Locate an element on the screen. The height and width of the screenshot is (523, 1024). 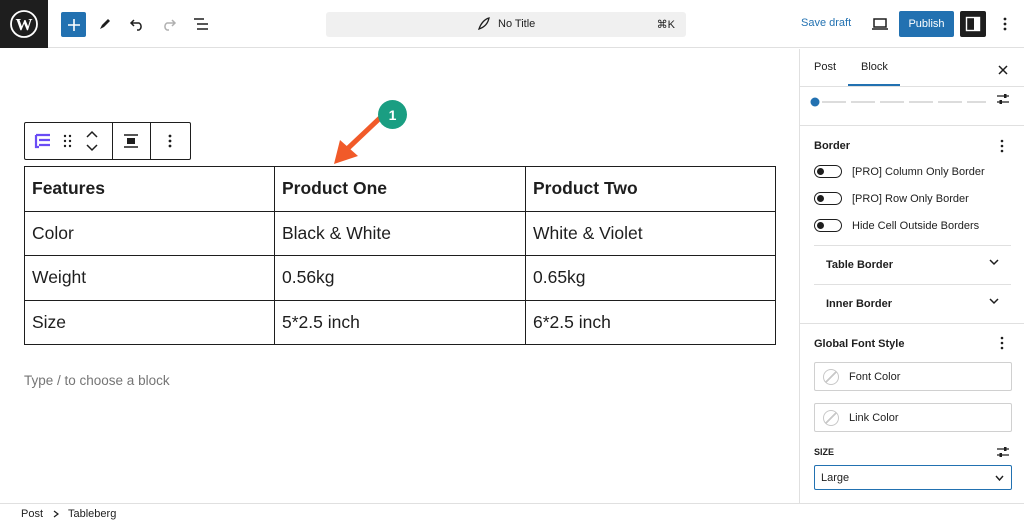
block-options-icon is located at coordinates (170, 143).